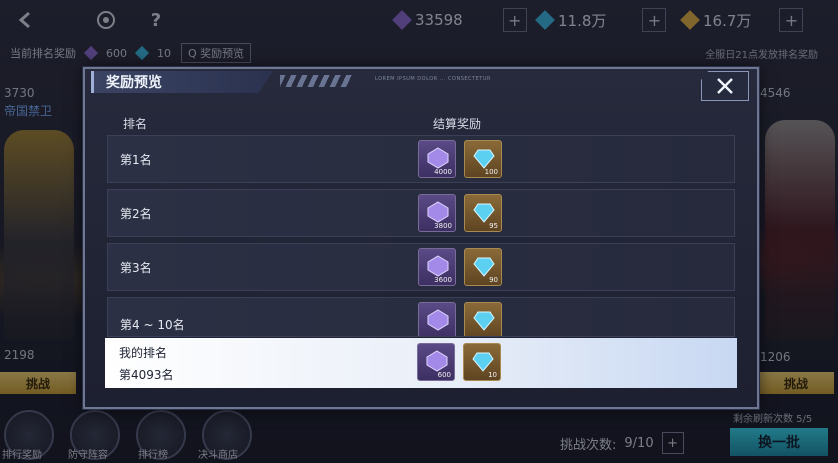 The width and height of the screenshot is (838, 463). What do you see at coordinates (143, 353) in the screenshot?
I see `my-rank-title: 我的排名` at bounding box center [143, 353].